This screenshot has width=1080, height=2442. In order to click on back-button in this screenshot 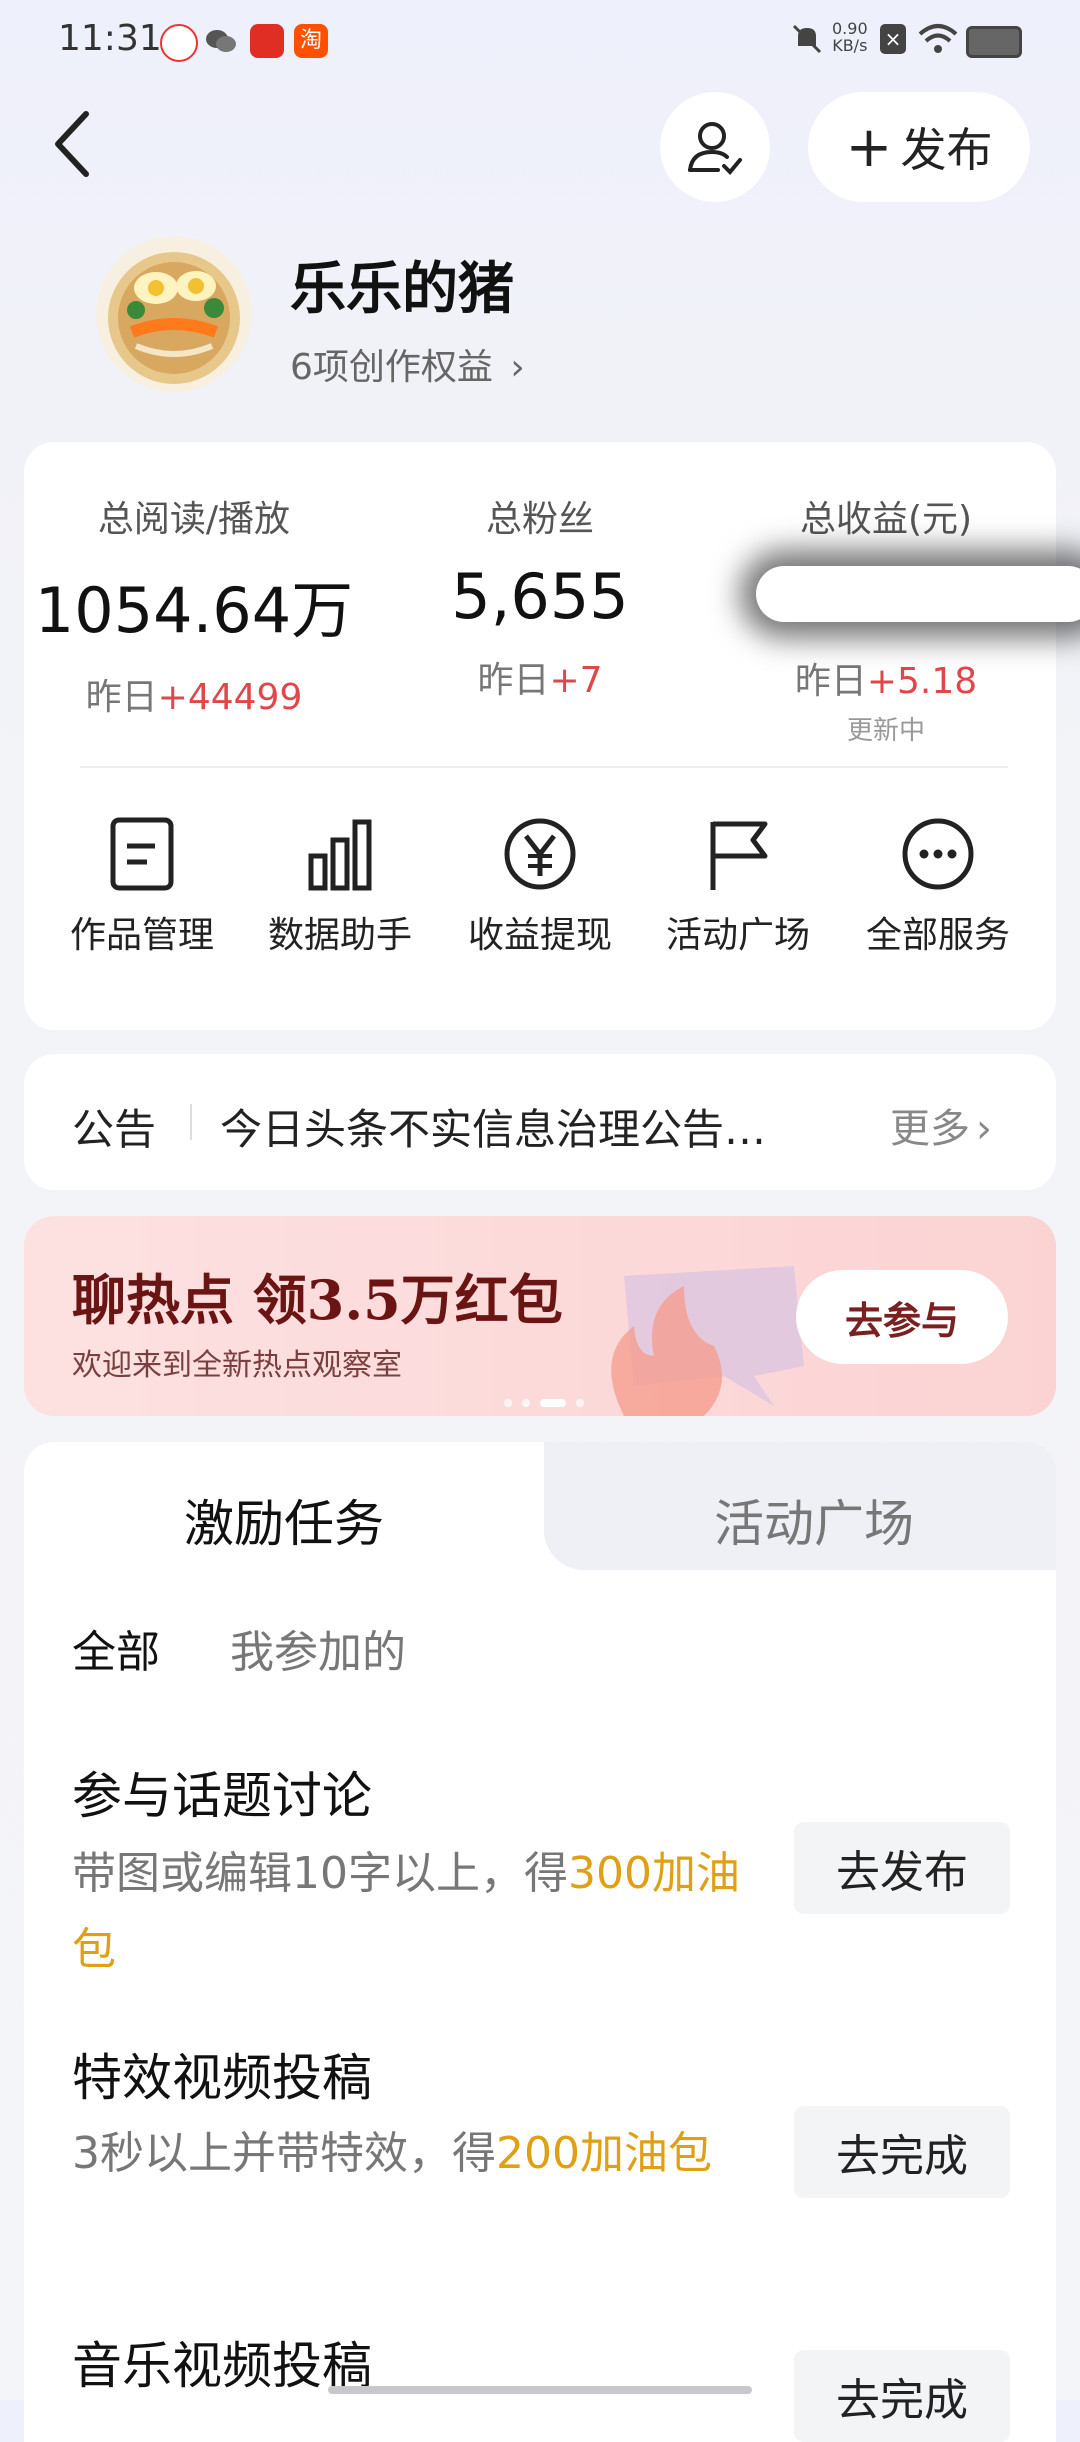, I will do `click(74, 144)`.